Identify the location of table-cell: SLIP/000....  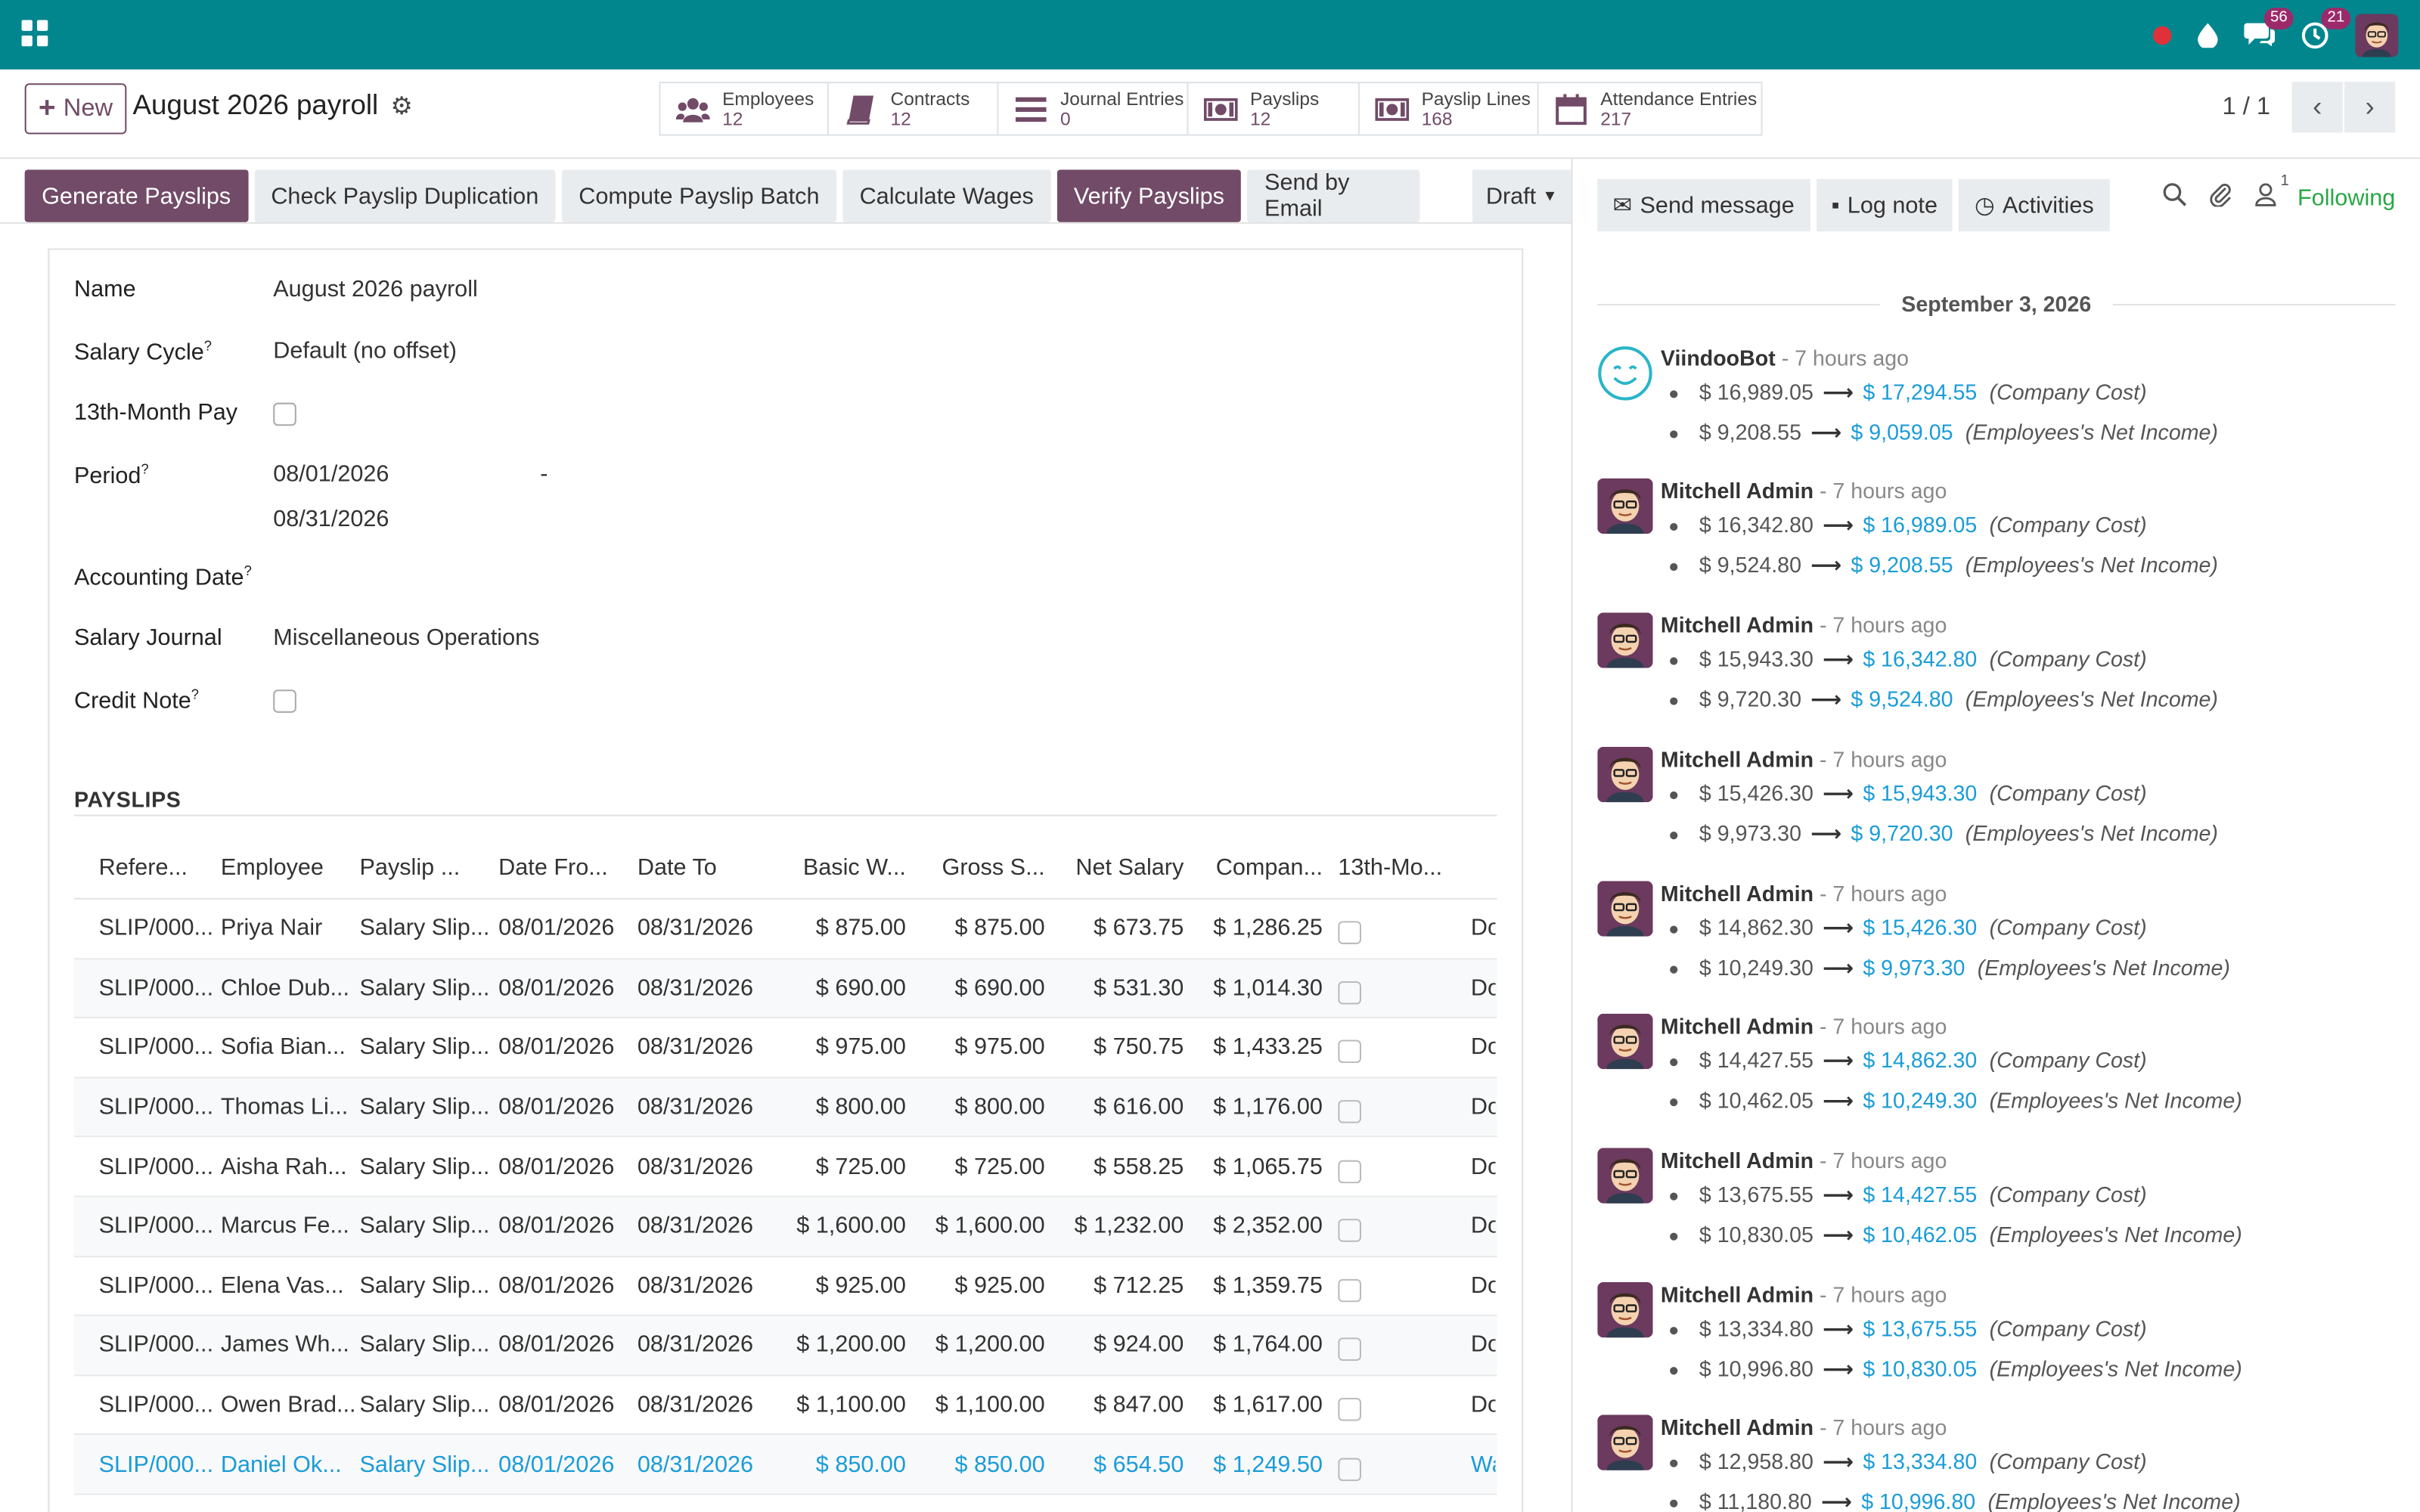
(156, 1167).